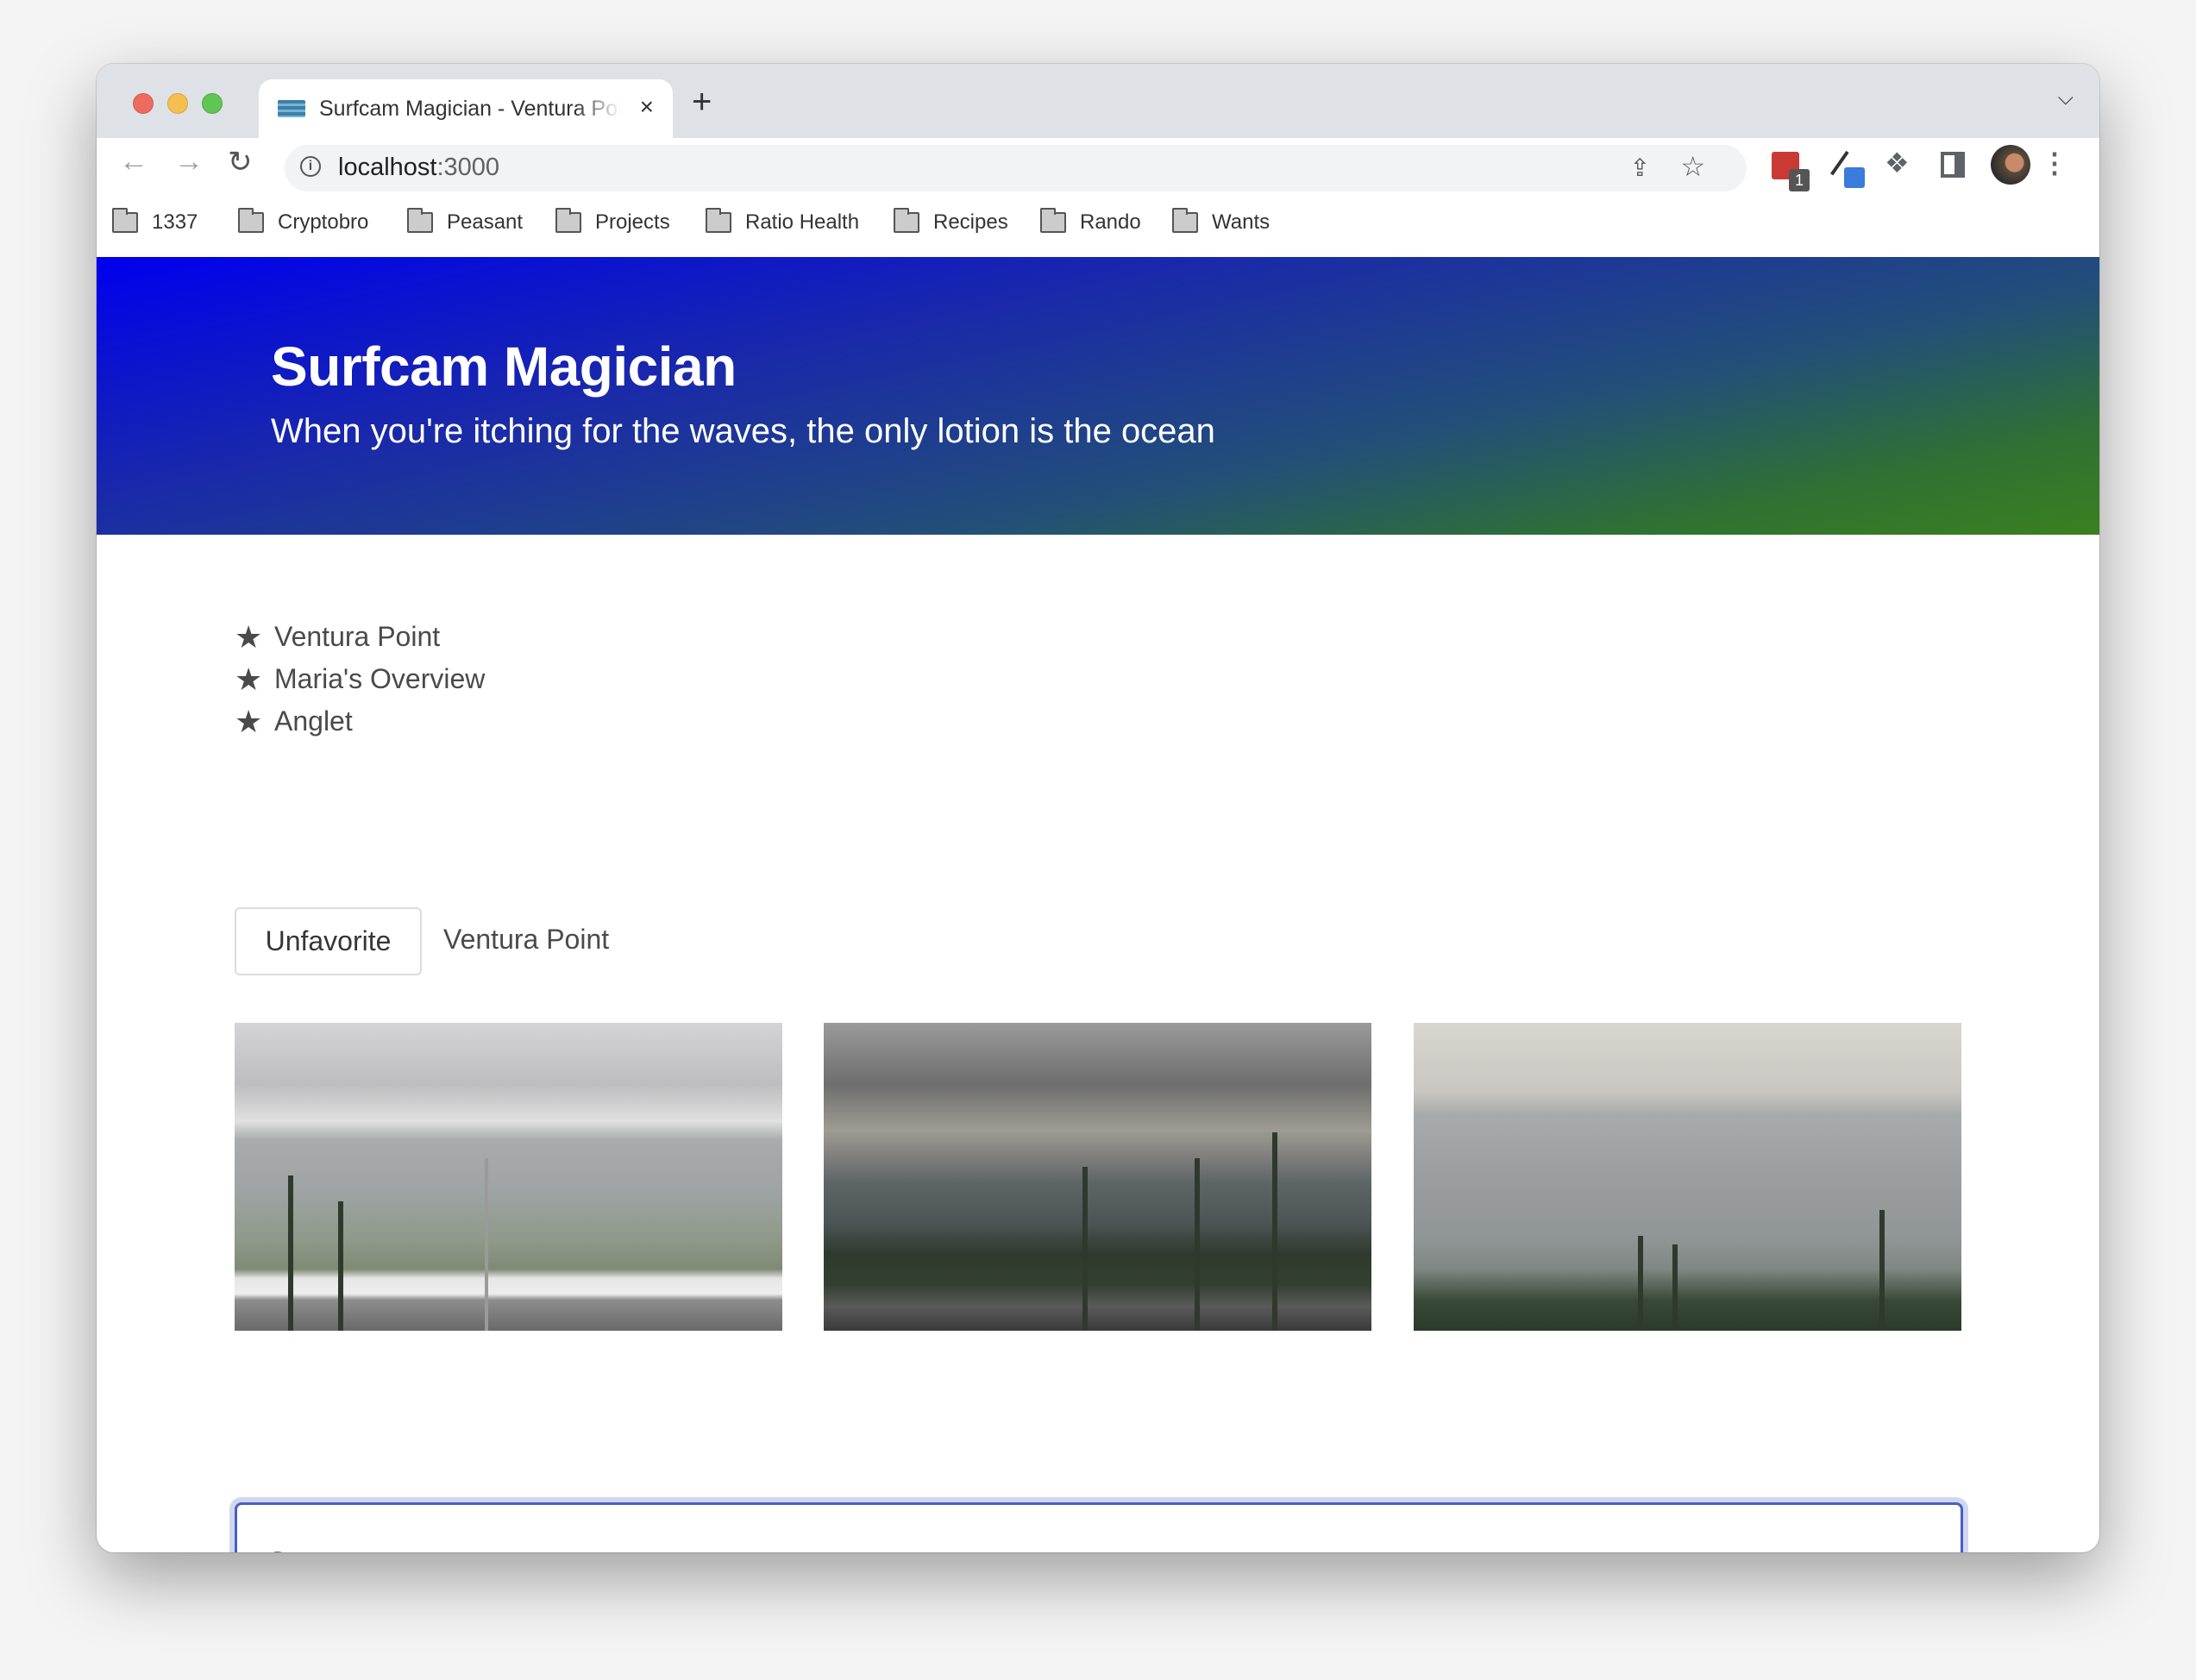 Image resolution: width=2196 pixels, height=1680 pixels. What do you see at coordinates (802, 222) in the screenshot?
I see `bookmark-label: Ratio Health` at bounding box center [802, 222].